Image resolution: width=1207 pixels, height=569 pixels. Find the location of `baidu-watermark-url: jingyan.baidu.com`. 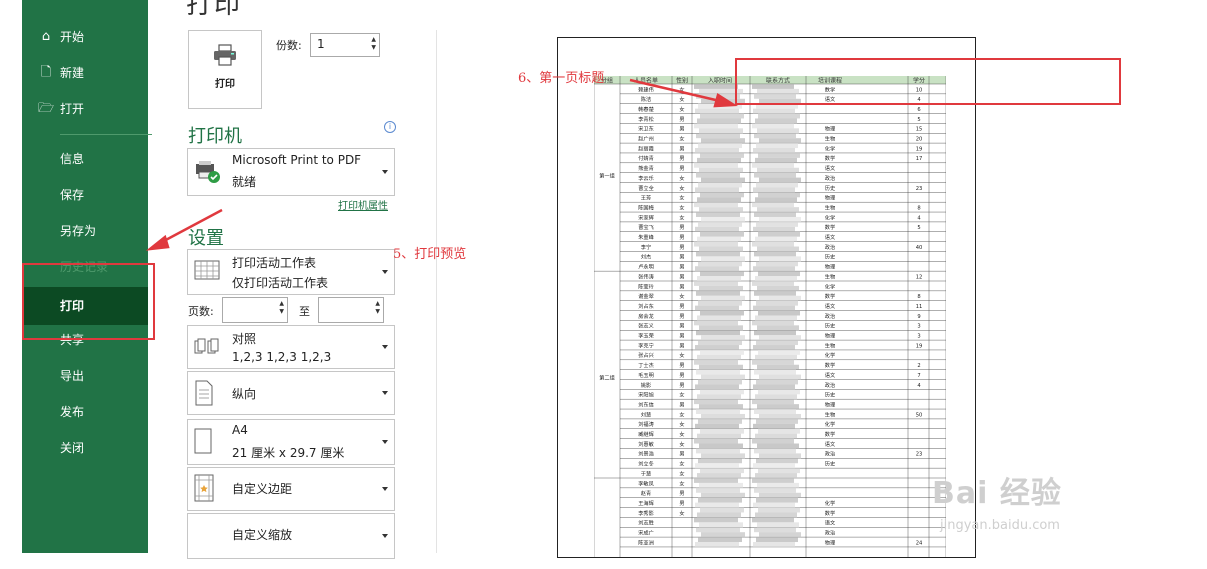

baidu-watermark-url: jingyan.baidu.com is located at coordinates (1000, 525).